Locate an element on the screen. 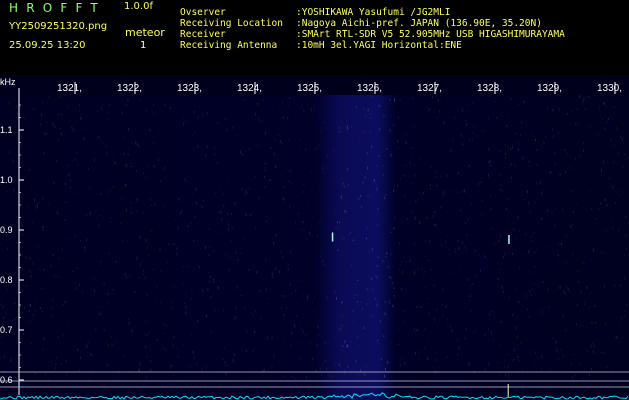 The image size is (629, 400). meteor-count: 1 is located at coordinates (143, 45).